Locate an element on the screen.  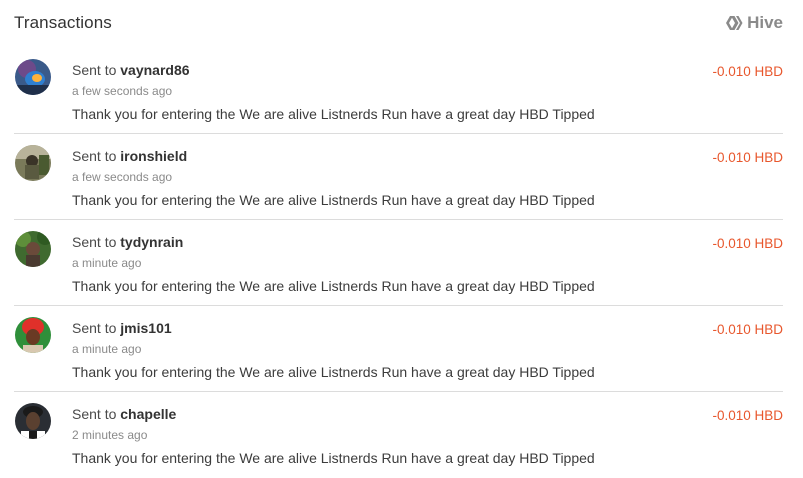
page-title: Transactions is located at coordinates (63, 22).